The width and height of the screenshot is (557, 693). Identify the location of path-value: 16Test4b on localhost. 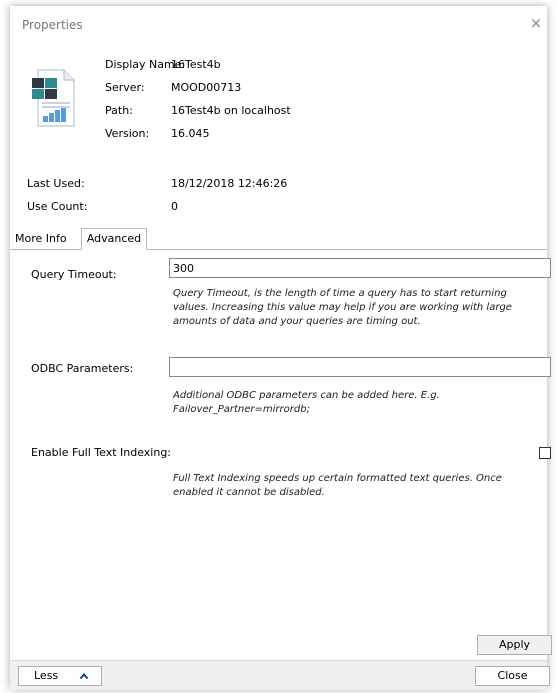
(231, 110).